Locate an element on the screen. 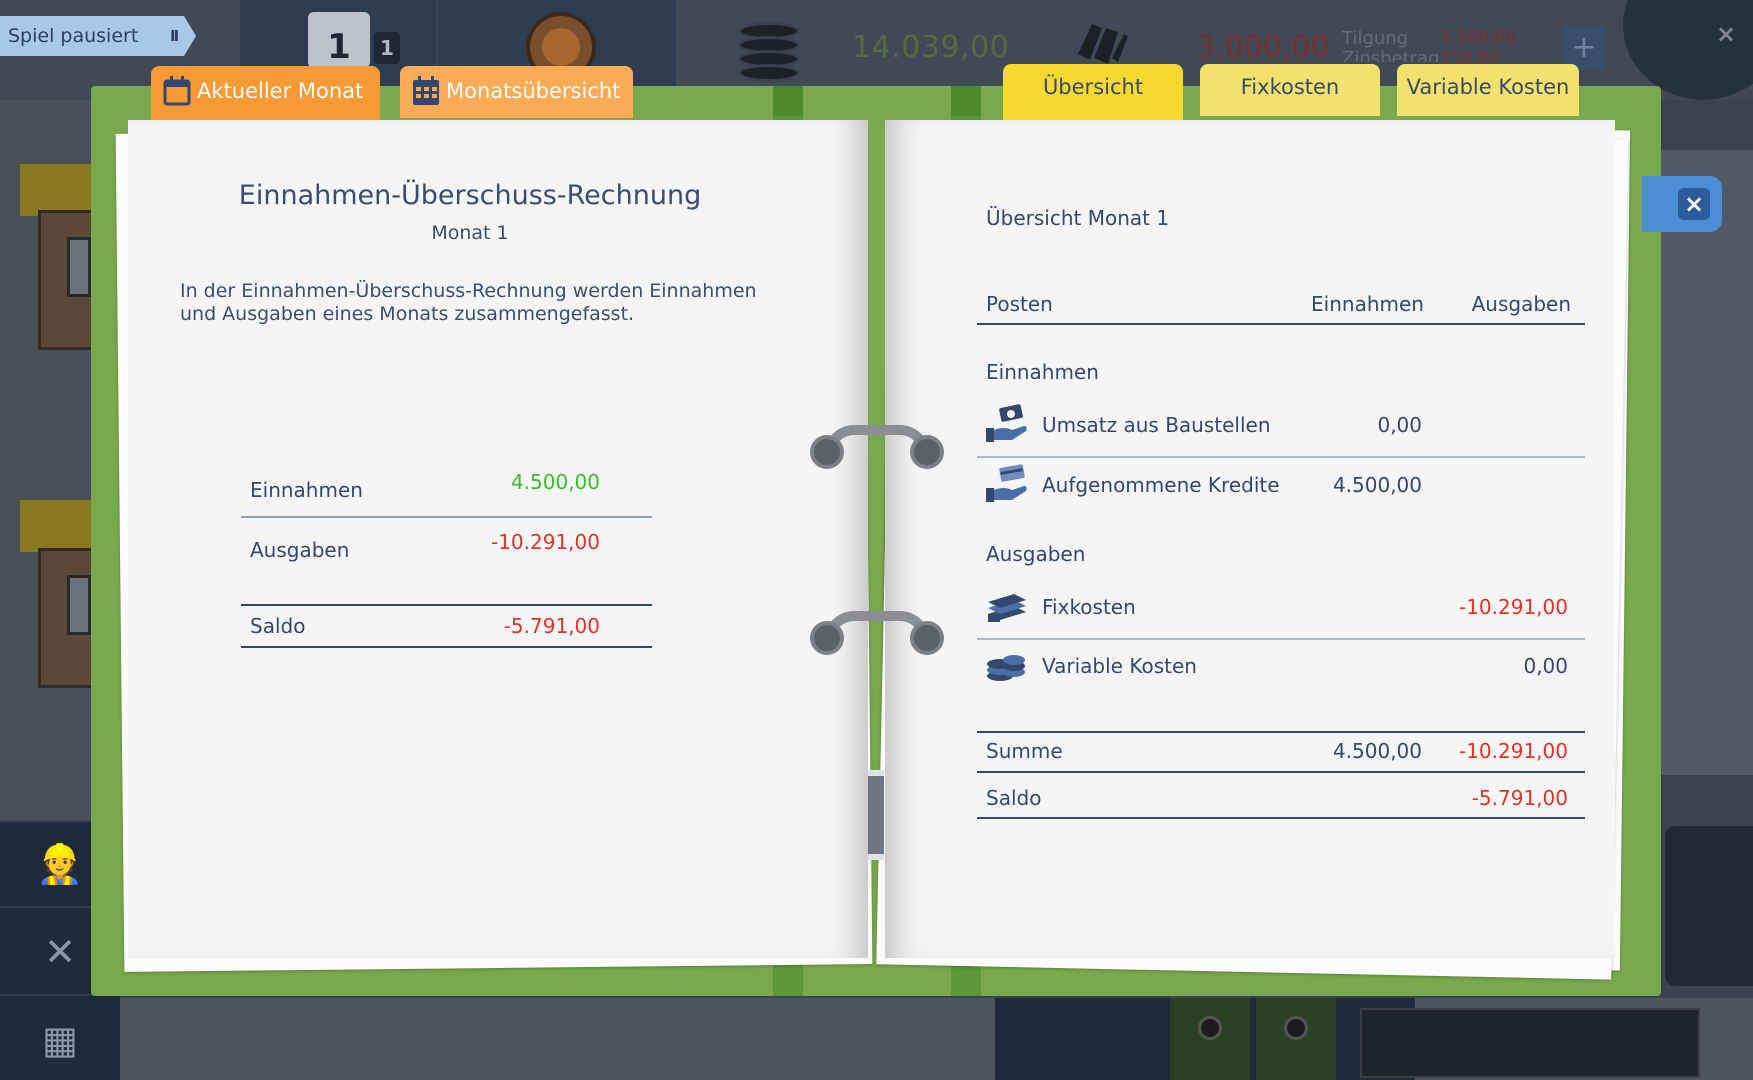 The image size is (1753, 1080). balance-label: Saldo is located at coordinates (1014, 798).